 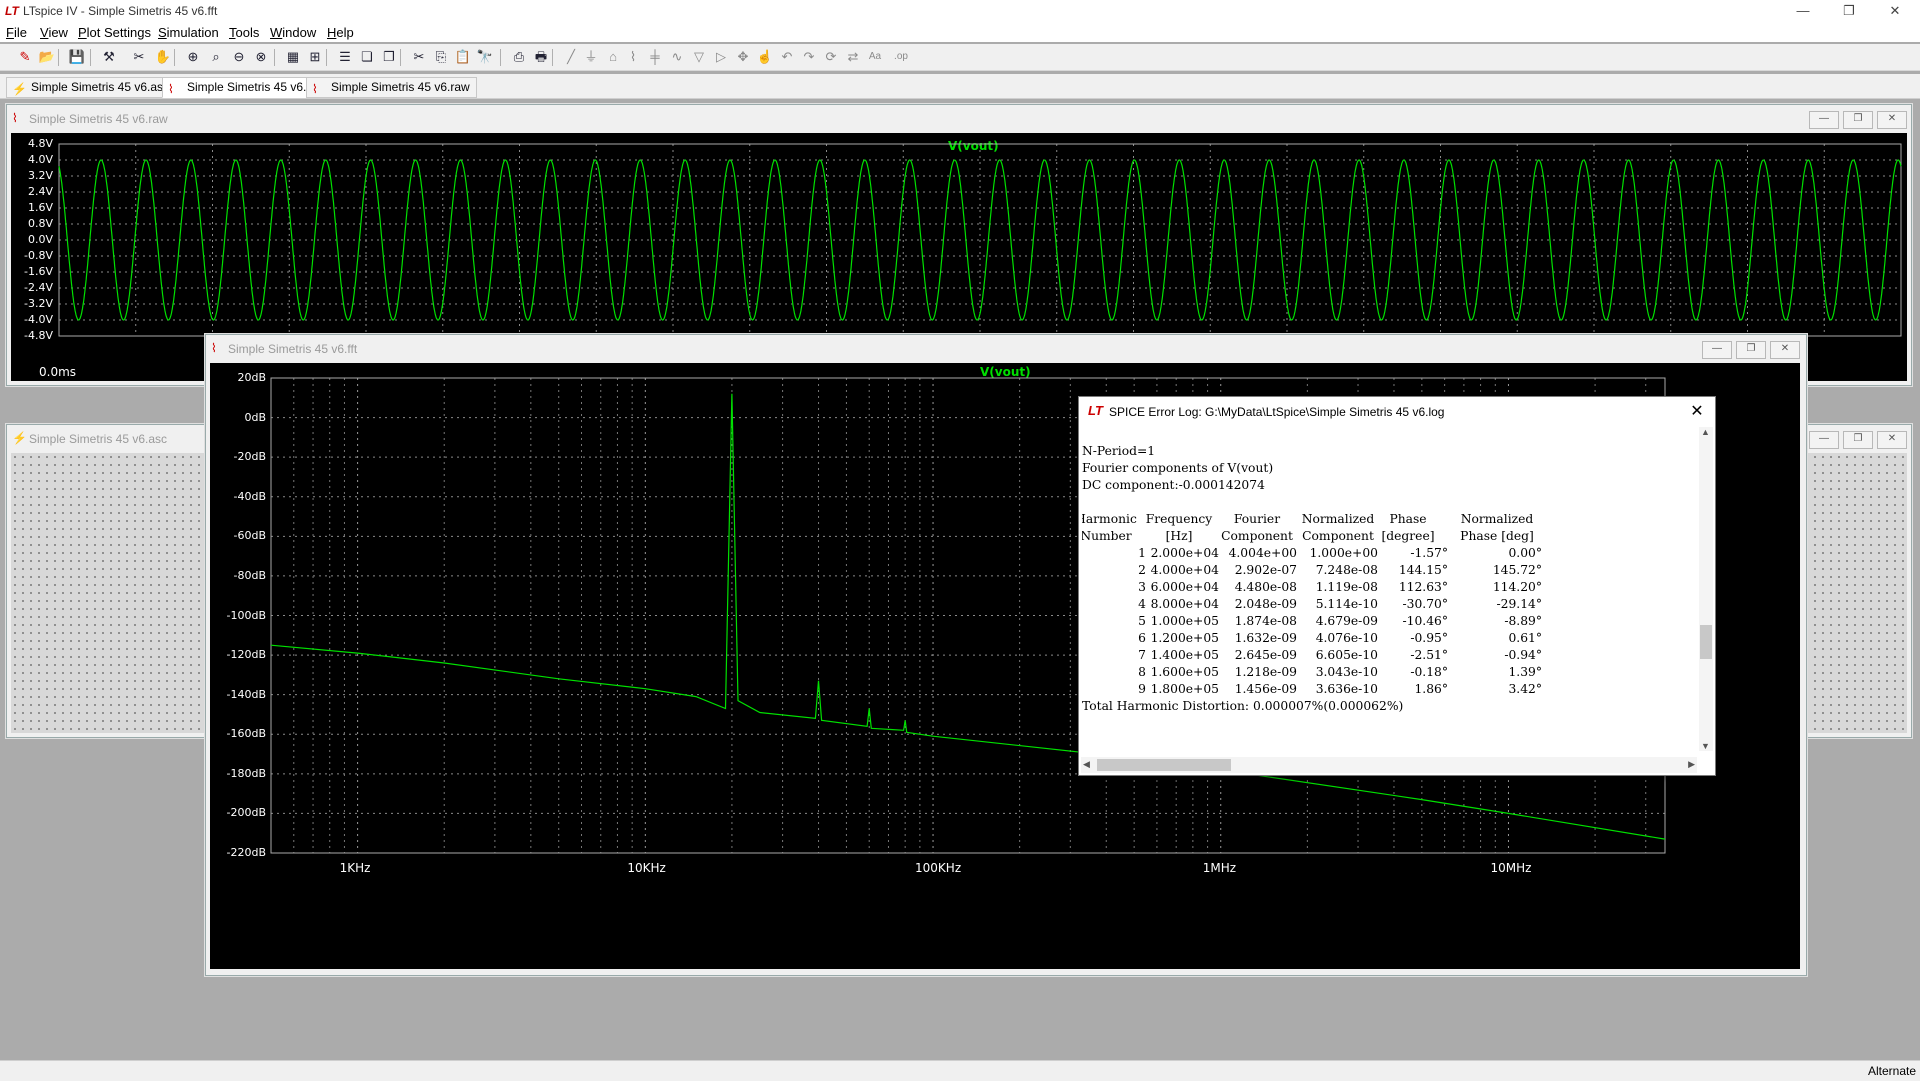 I want to click on resistor-icon: ⌇, so click(x=633, y=57).